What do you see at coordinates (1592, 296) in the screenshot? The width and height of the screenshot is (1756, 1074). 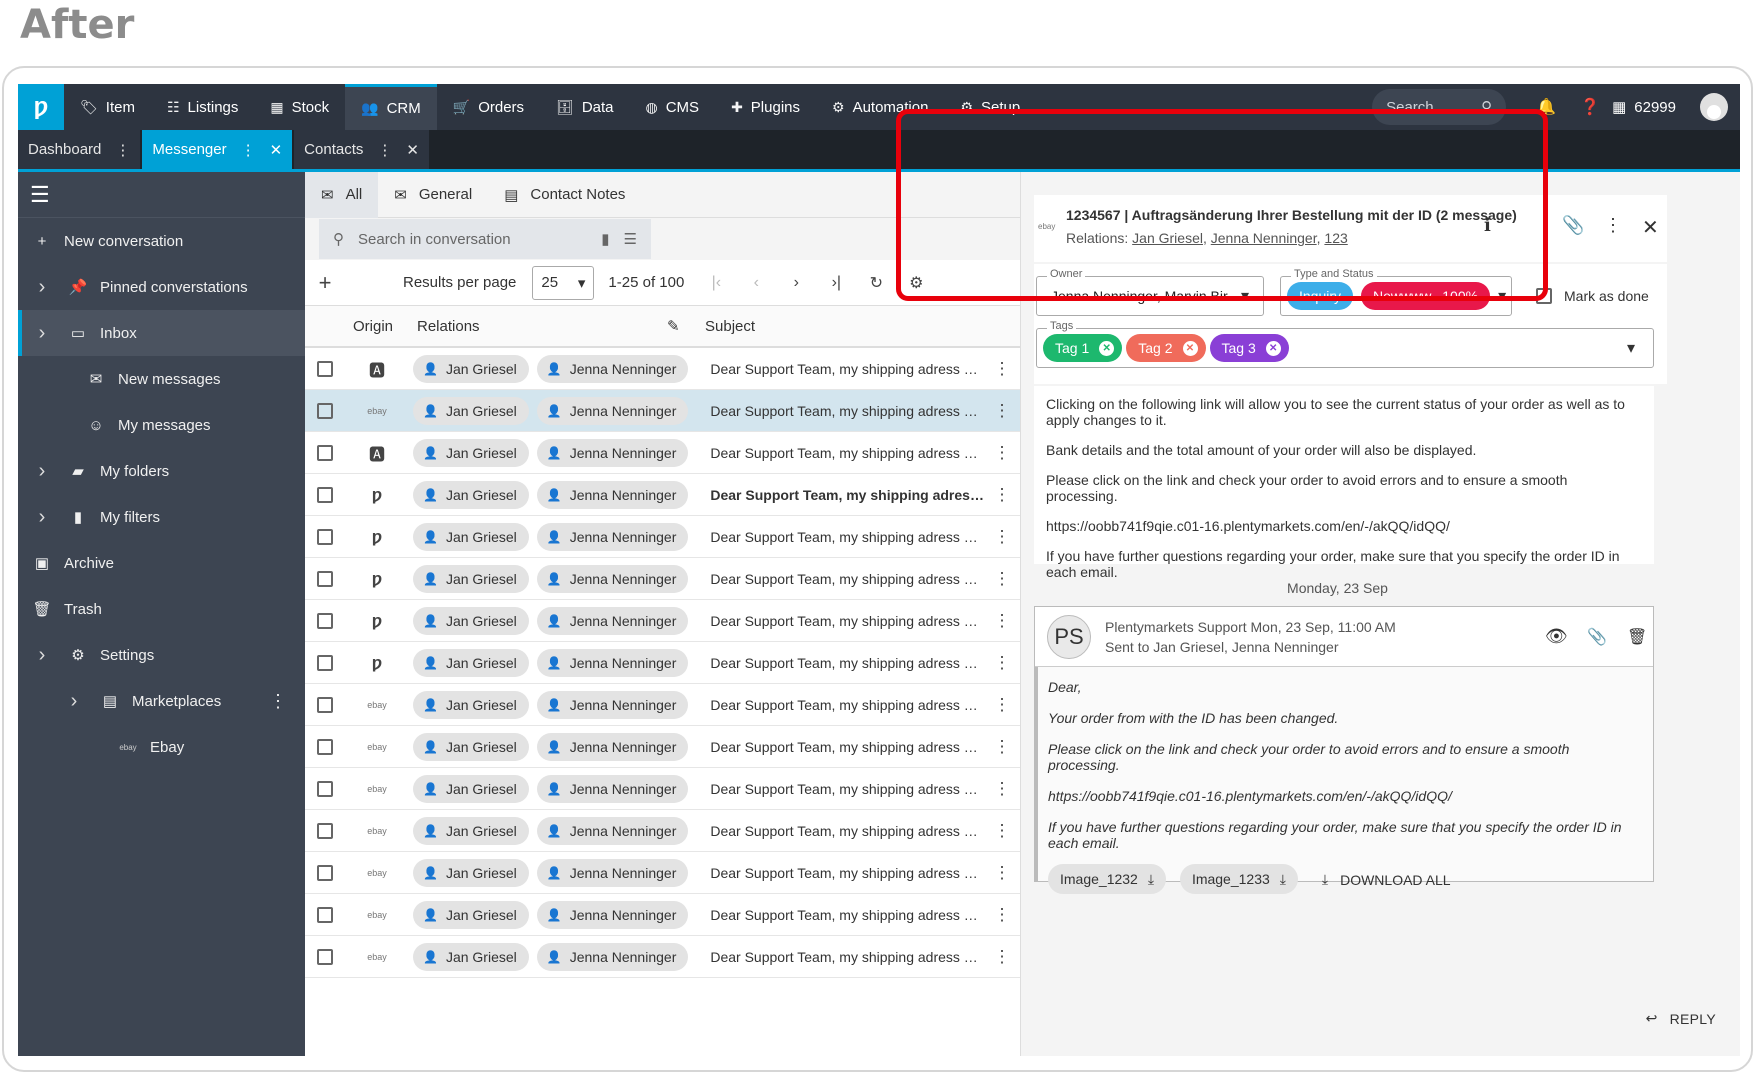 I see `mark-as-done-checkbox: Mark as done` at bounding box center [1592, 296].